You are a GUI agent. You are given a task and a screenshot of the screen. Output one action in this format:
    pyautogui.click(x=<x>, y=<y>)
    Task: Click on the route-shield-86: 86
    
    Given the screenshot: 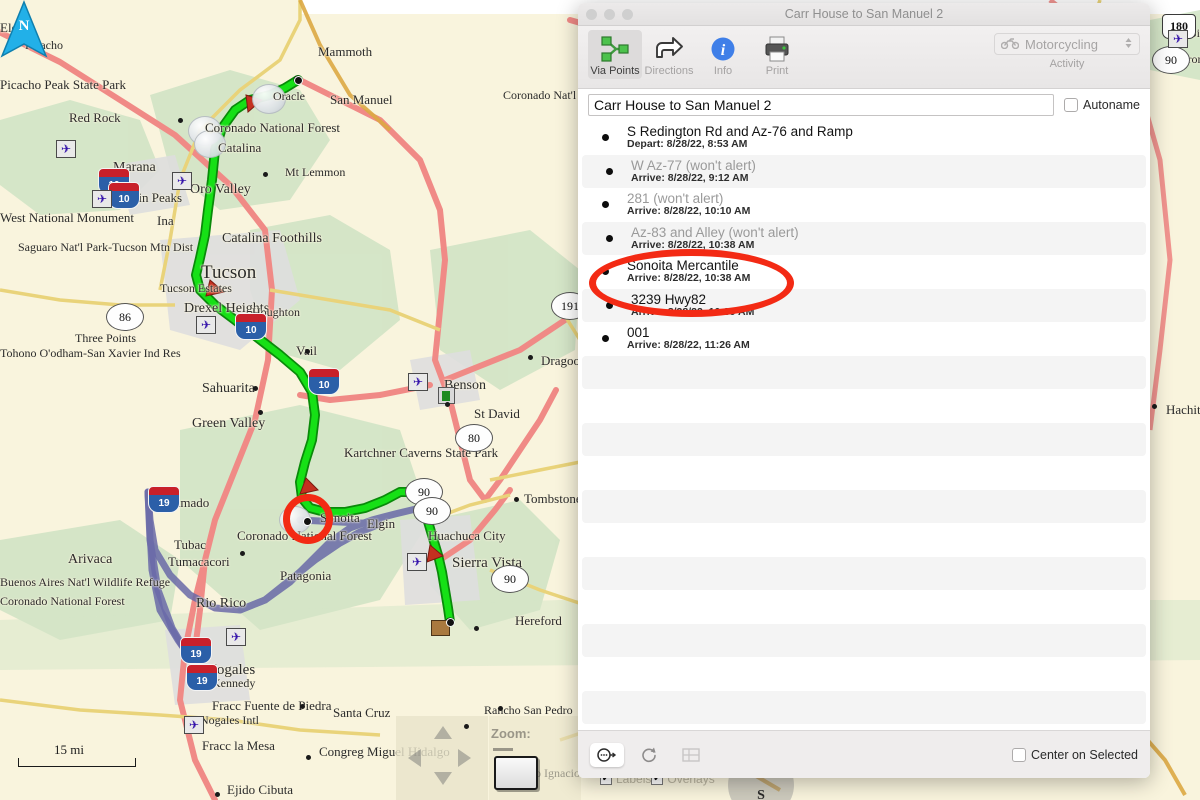 What is the action you would take?
    pyautogui.click(x=125, y=317)
    